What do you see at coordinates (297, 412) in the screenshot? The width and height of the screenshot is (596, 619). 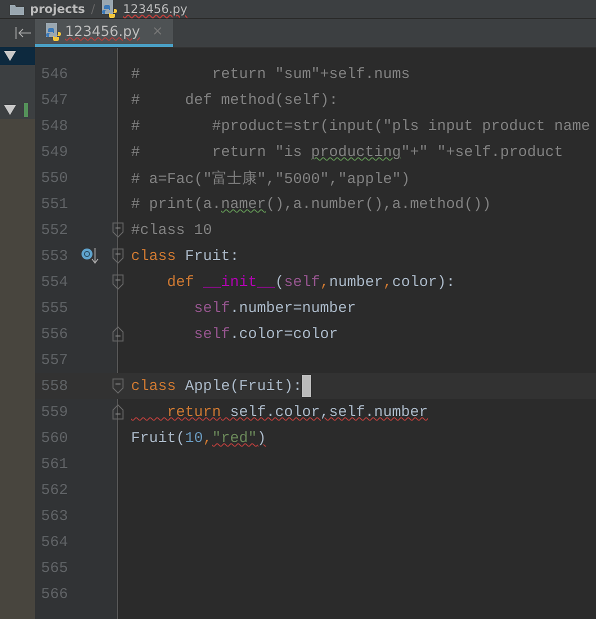 I see `code-line: return self.color,self.number` at bounding box center [297, 412].